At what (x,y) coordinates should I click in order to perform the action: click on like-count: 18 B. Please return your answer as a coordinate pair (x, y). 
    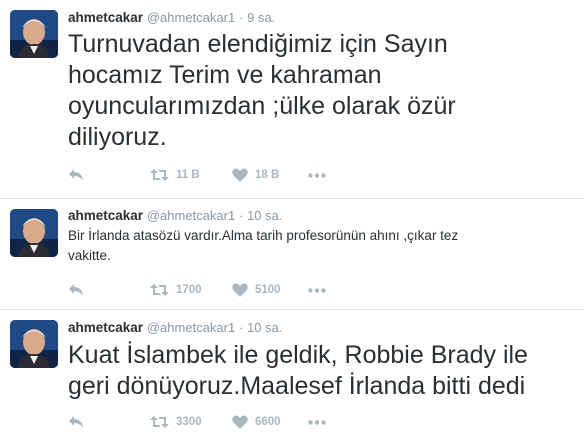
    Looking at the image, I should click on (267, 175).